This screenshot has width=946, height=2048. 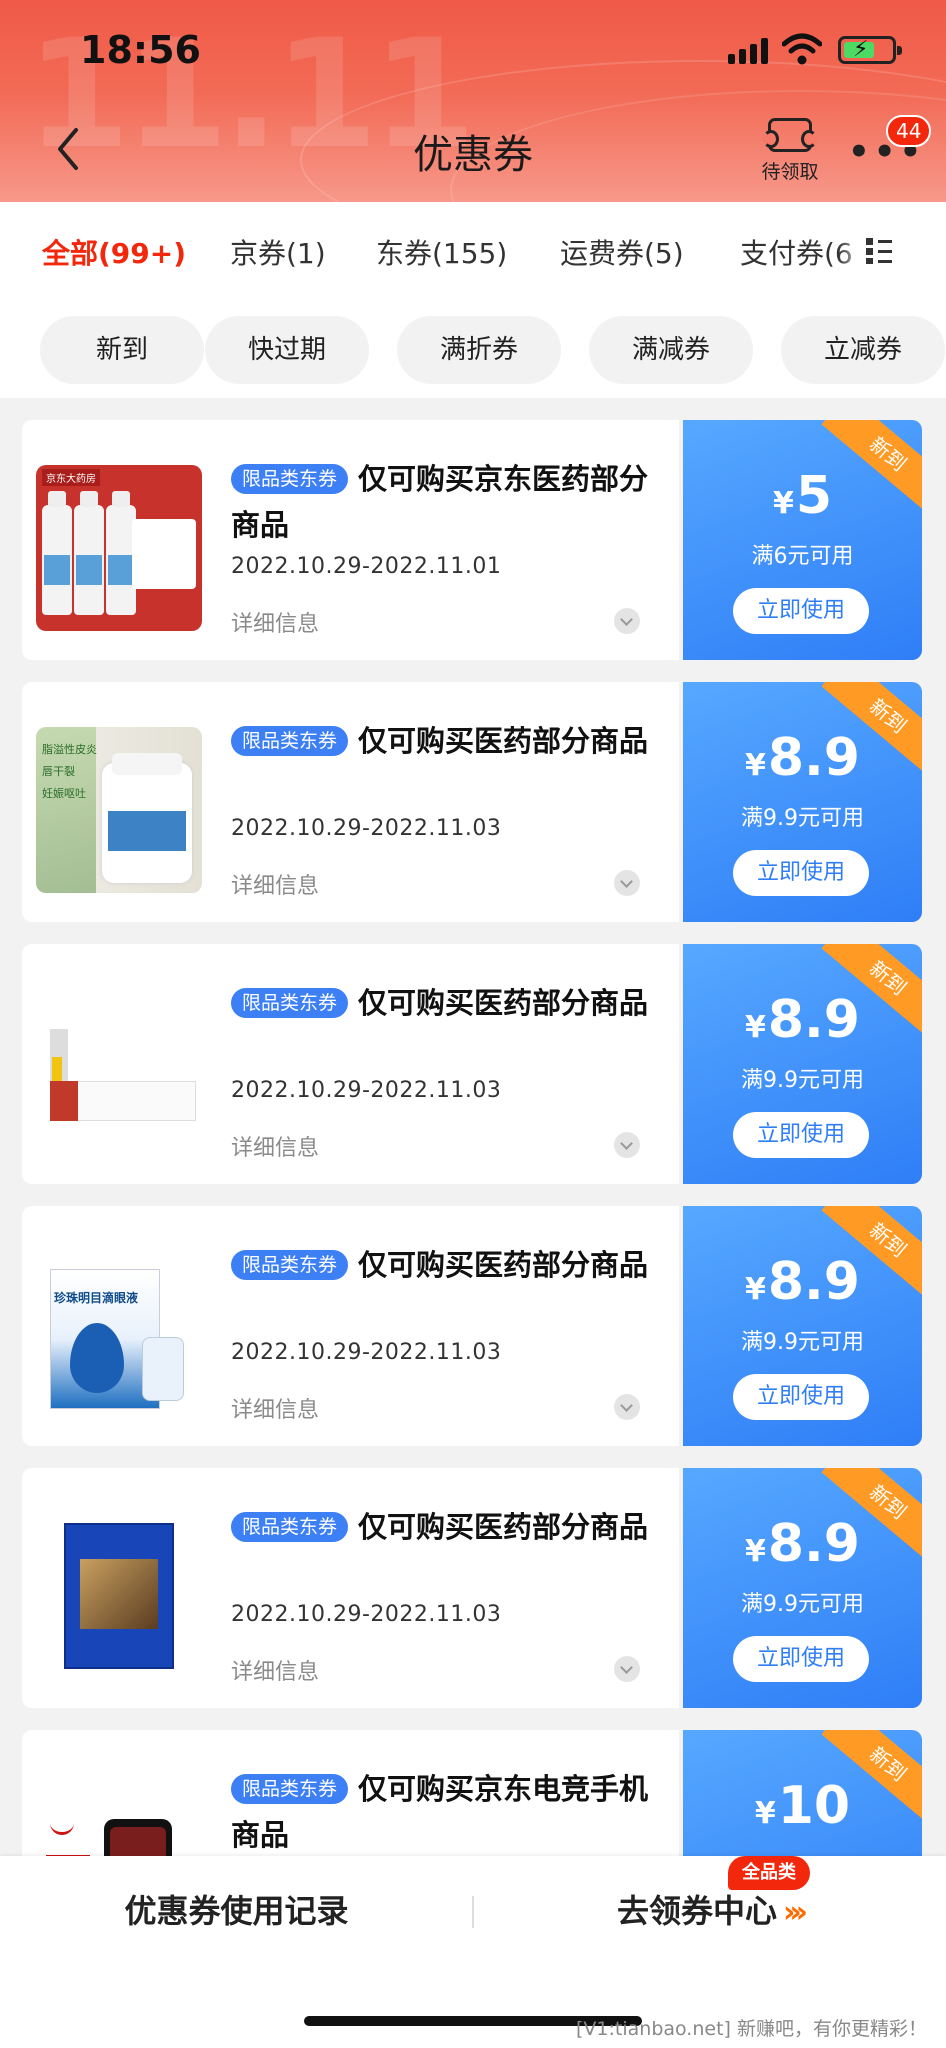 What do you see at coordinates (236, 1911) in the screenshot?
I see `coupon-usage-records-button: 优惠券使用记录` at bounding box center [236, 1911].